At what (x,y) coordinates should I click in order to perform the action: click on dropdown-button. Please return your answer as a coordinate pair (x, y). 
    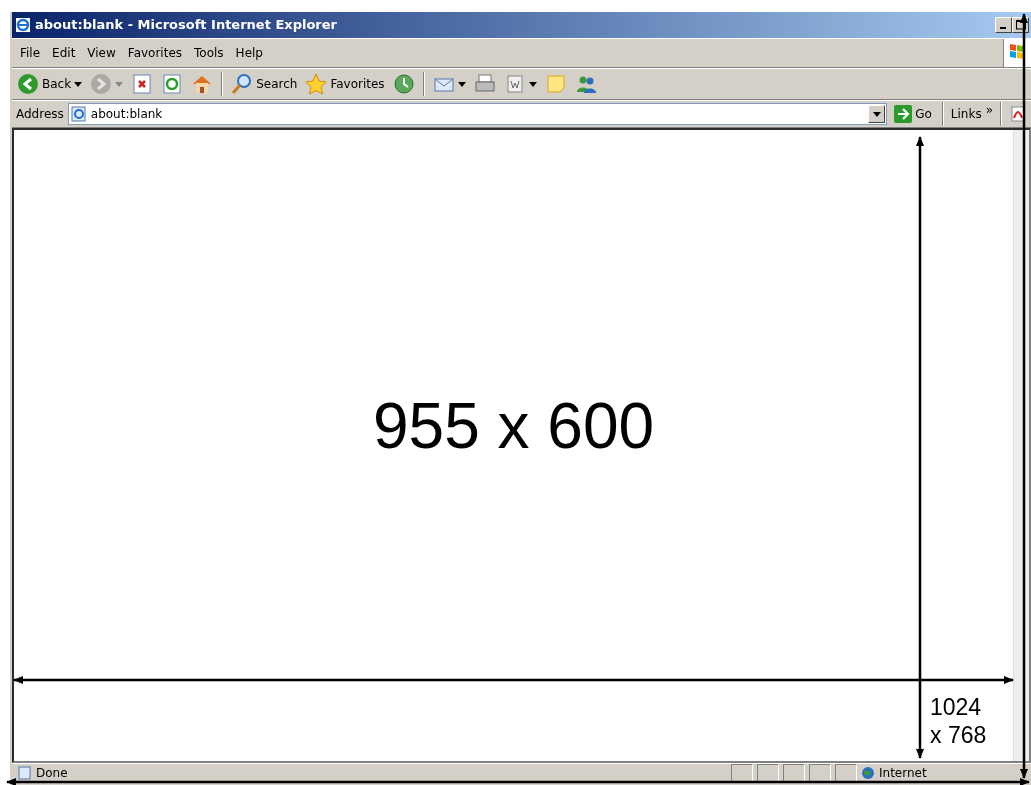
    Looking at the image, I should click on (877, 114).